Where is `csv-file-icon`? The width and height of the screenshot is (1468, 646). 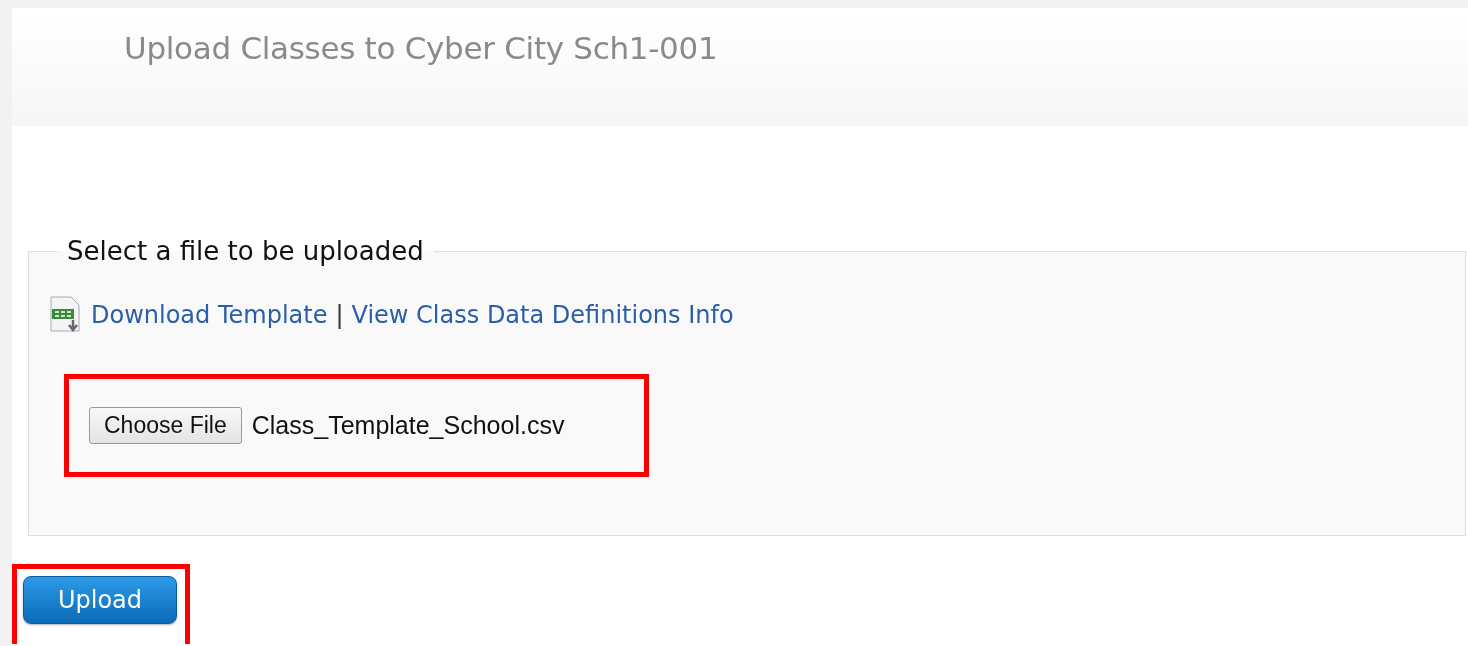
csv-file-icon is located at coordinates (66, 315).